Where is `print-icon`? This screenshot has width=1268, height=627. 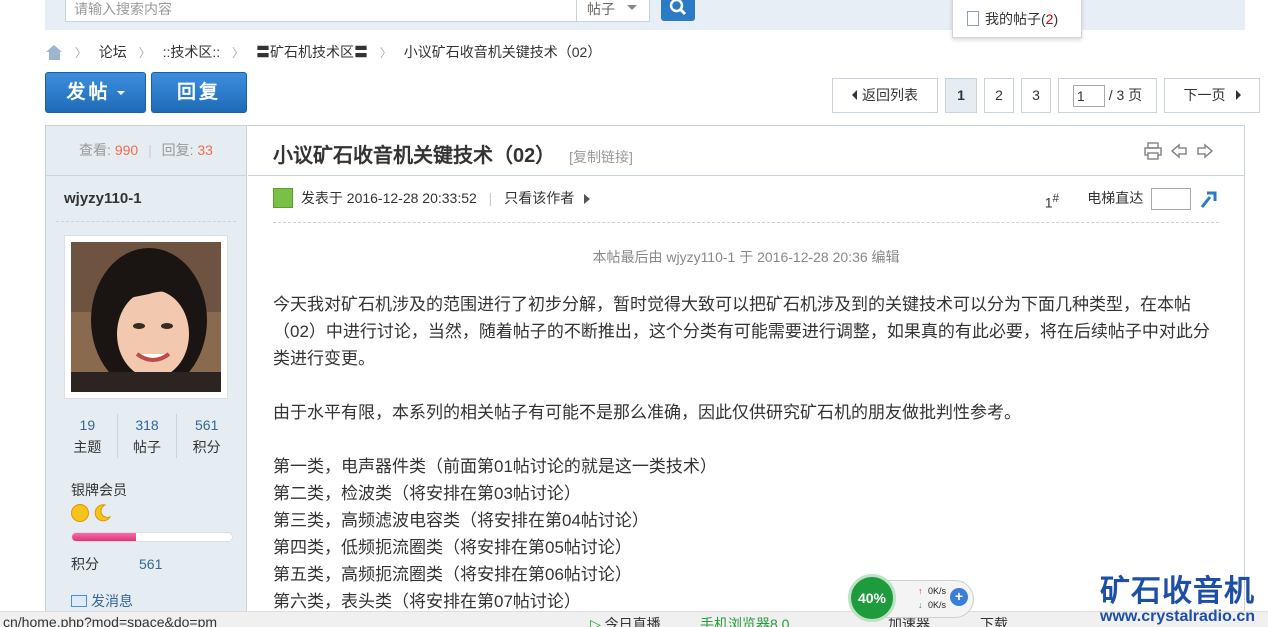 print-icon is located at coordinates (1153, 151).